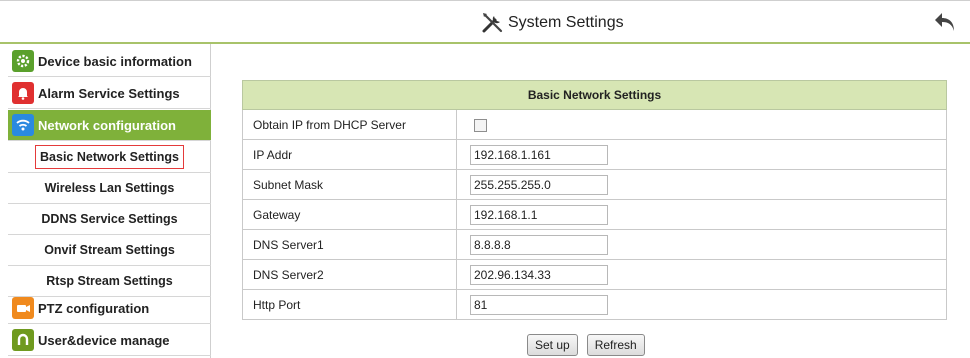 The width and height of the screenshot is (970, 358). Describe the element at coordinates (349, 304) in the screenshot. I see `http-port-label: Http Port` at that location.